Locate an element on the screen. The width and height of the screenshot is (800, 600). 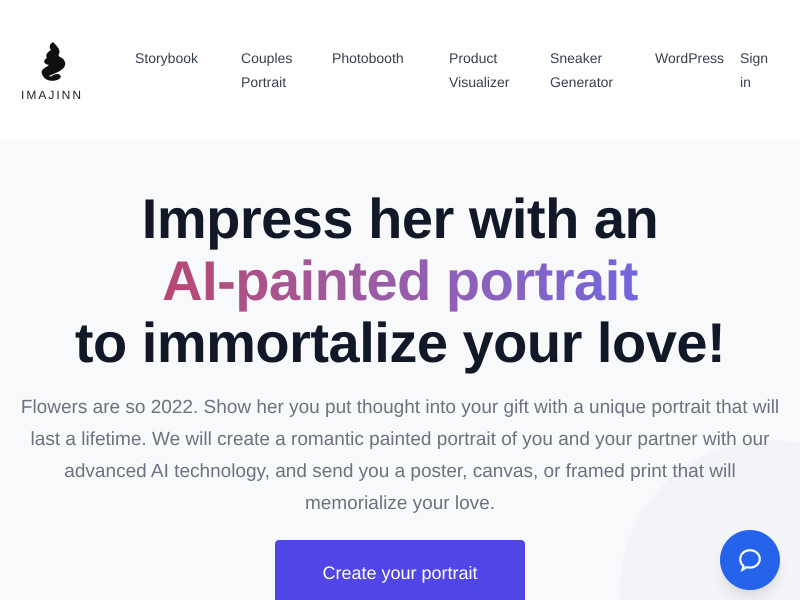
chat-icon is located at coordinates (750, 560).